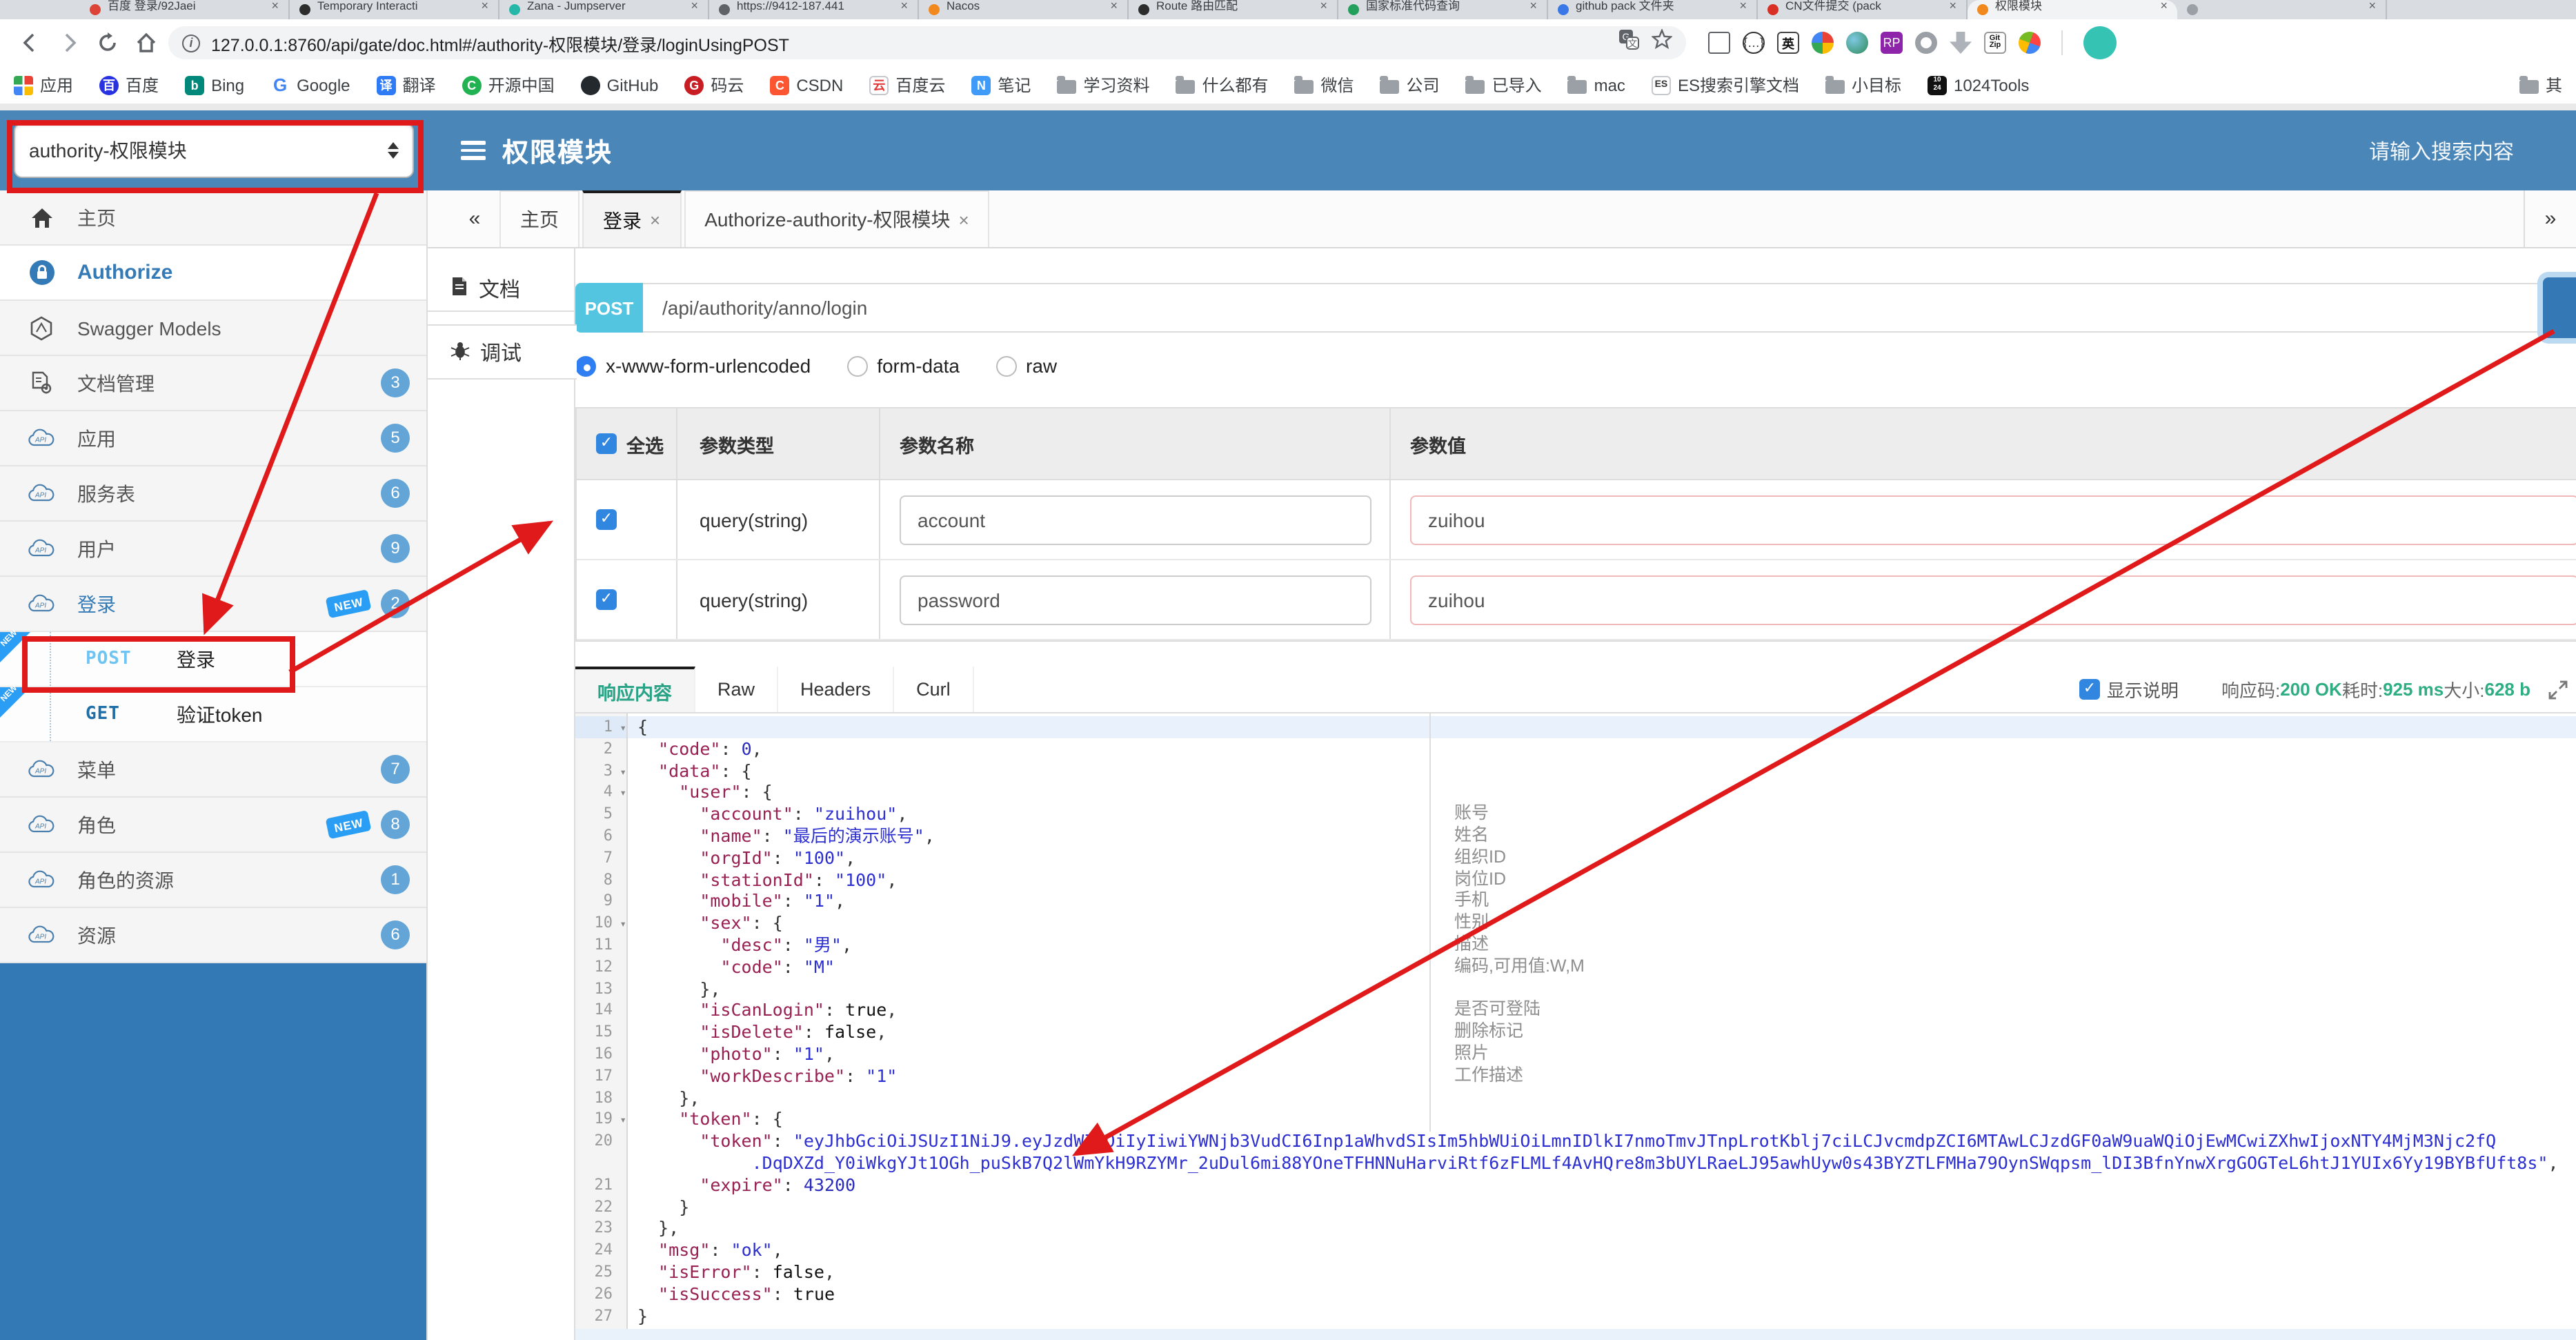  Describe the element at coordinates (213, 713) in the screenshot. I see `sidebar-op-get-验证token: NEW GET 验证token` at that location.